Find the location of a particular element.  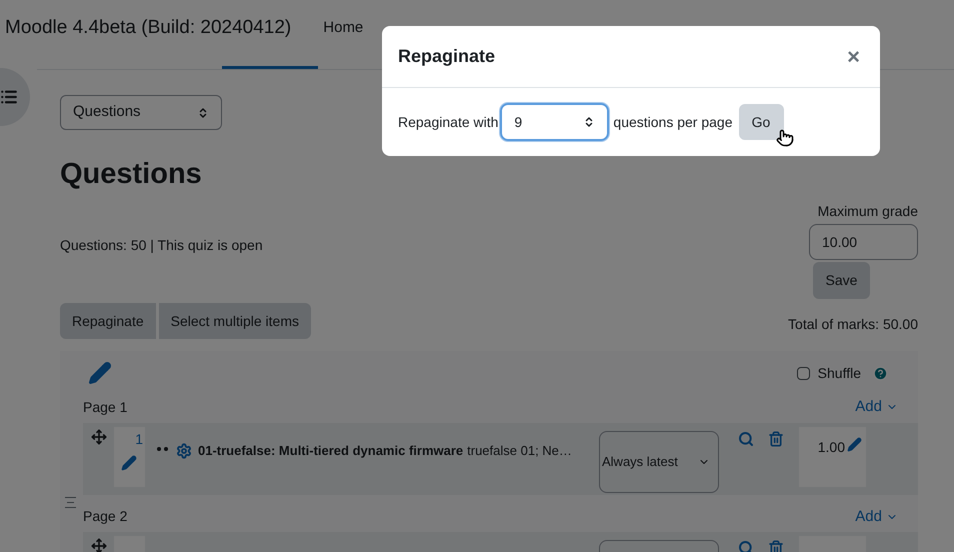

action-button: Repaginate is located at coordinates (108, 321).